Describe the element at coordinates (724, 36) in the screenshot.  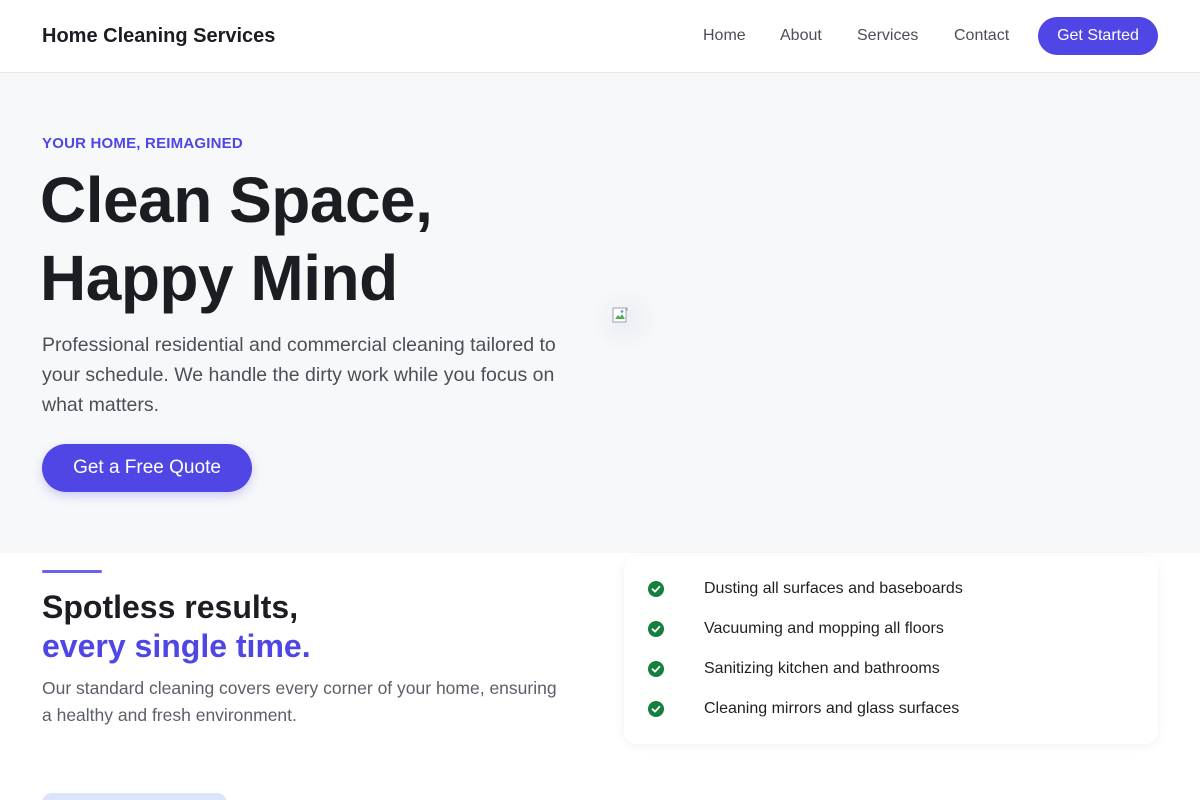
I see `nav-link-home: Home` at that location.